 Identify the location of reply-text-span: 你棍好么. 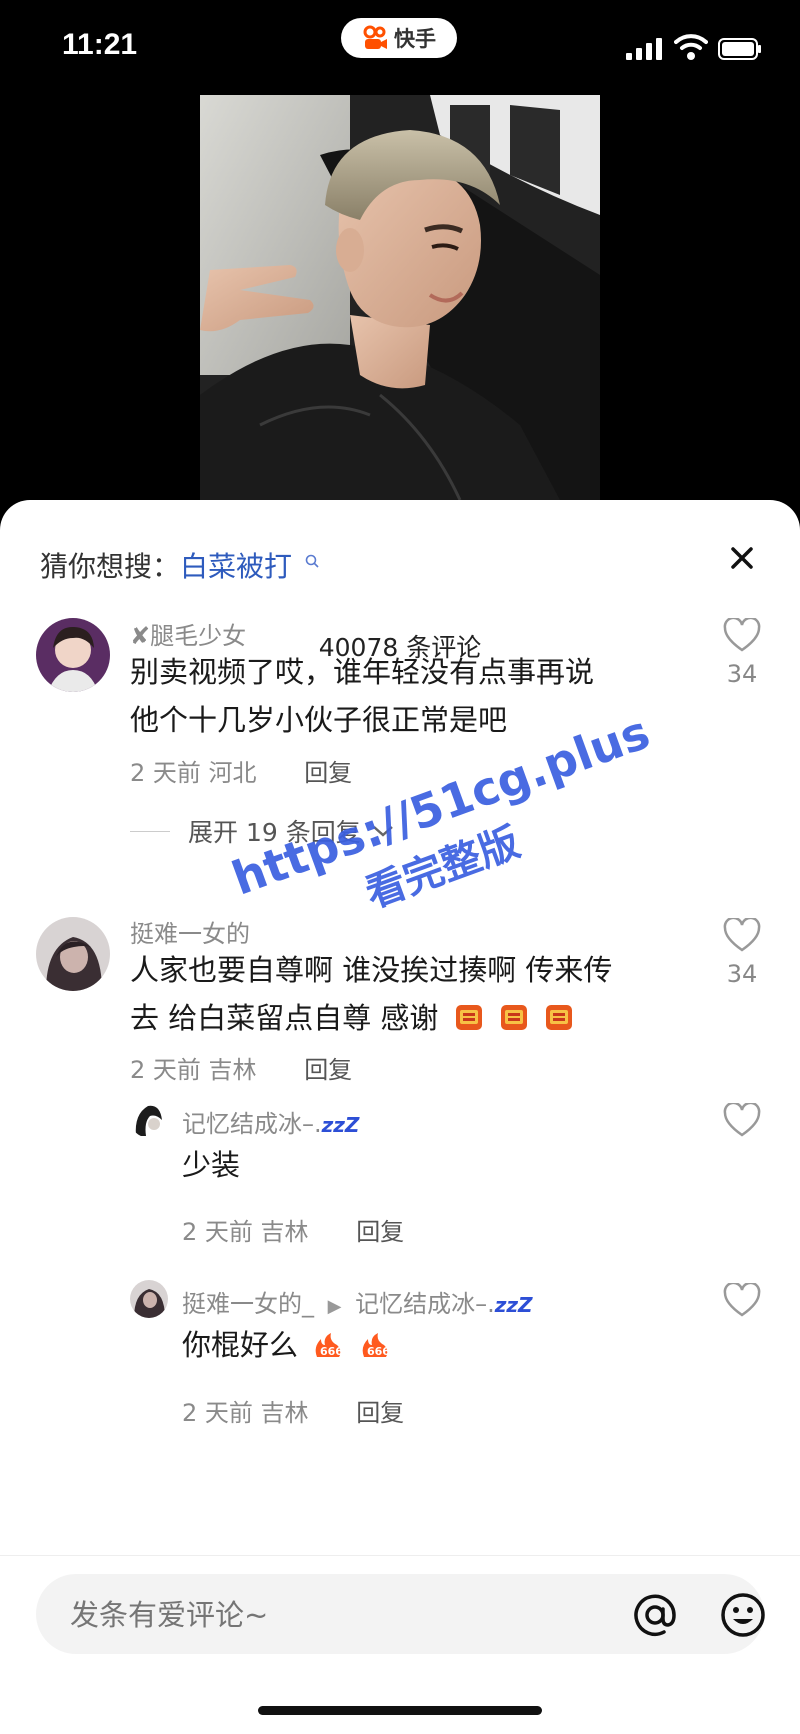
(240, 1345).